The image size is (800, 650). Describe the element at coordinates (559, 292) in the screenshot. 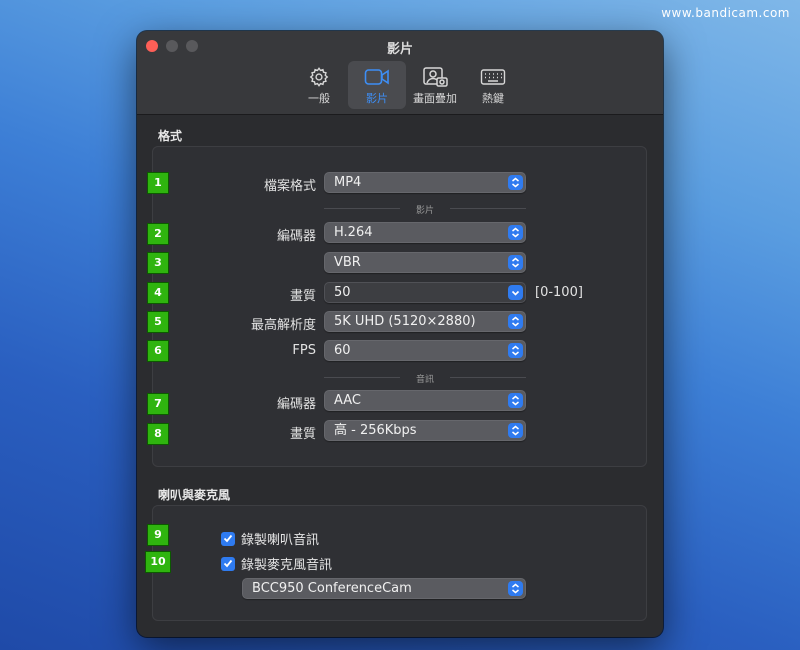

I see `quality-range-hint: [0-100]` at that location.